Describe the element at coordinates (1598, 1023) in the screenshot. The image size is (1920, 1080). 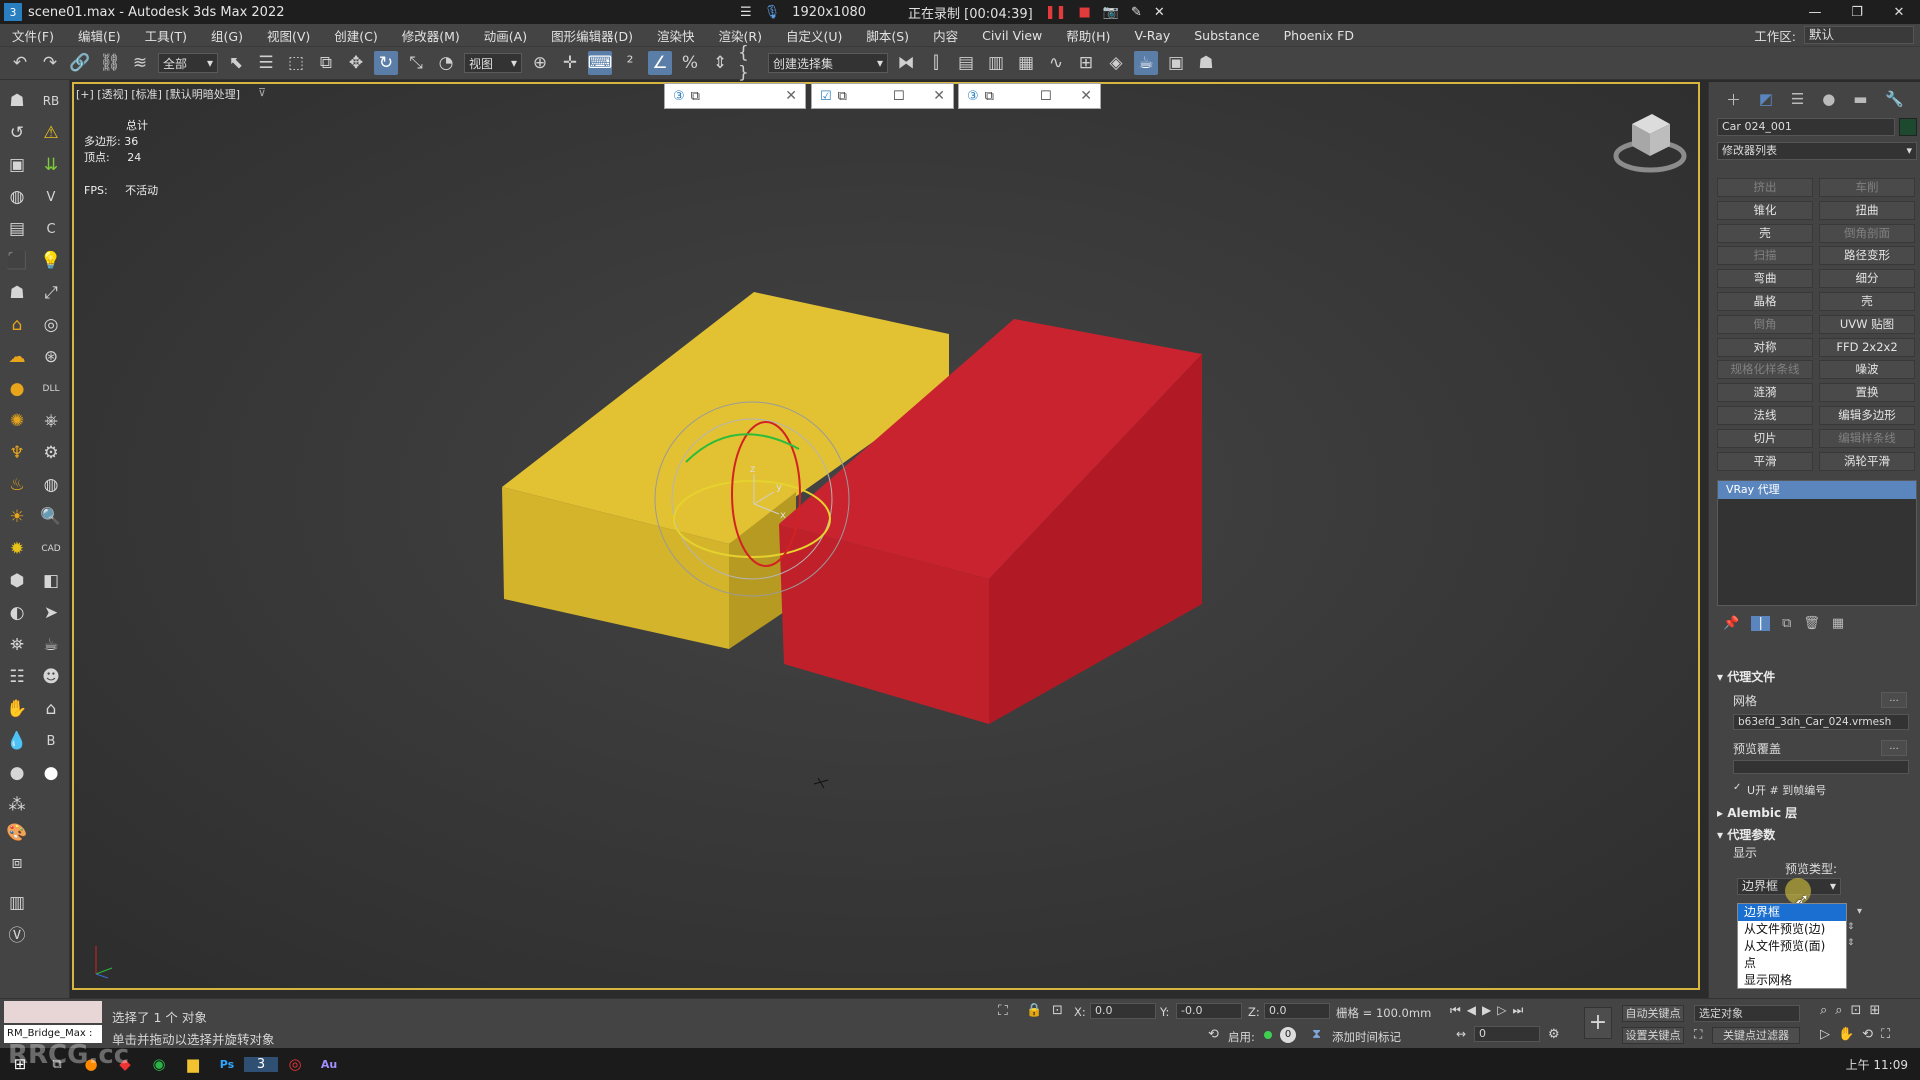
I see `set-key-button: +` at that location.